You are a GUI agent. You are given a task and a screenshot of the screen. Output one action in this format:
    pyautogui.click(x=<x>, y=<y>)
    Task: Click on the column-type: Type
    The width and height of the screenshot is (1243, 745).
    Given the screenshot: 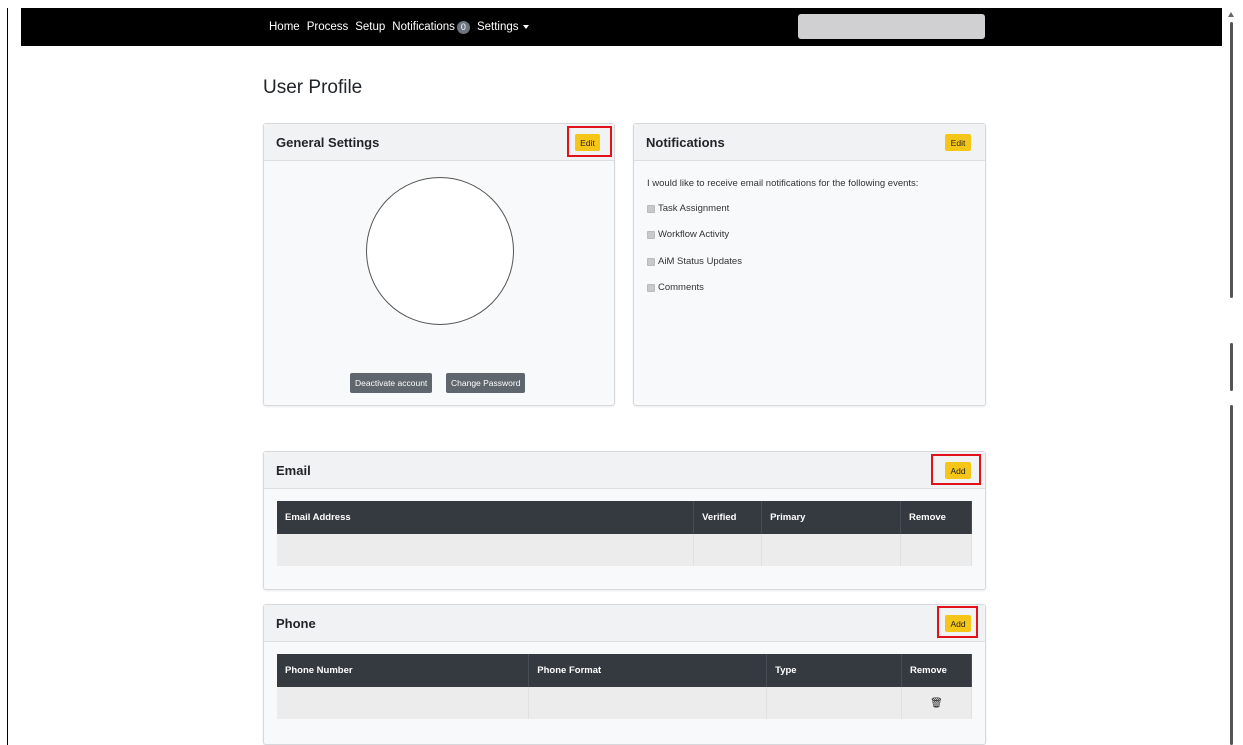 What is the action you would take?
    pyautogui.click(x=834, y=670)
    